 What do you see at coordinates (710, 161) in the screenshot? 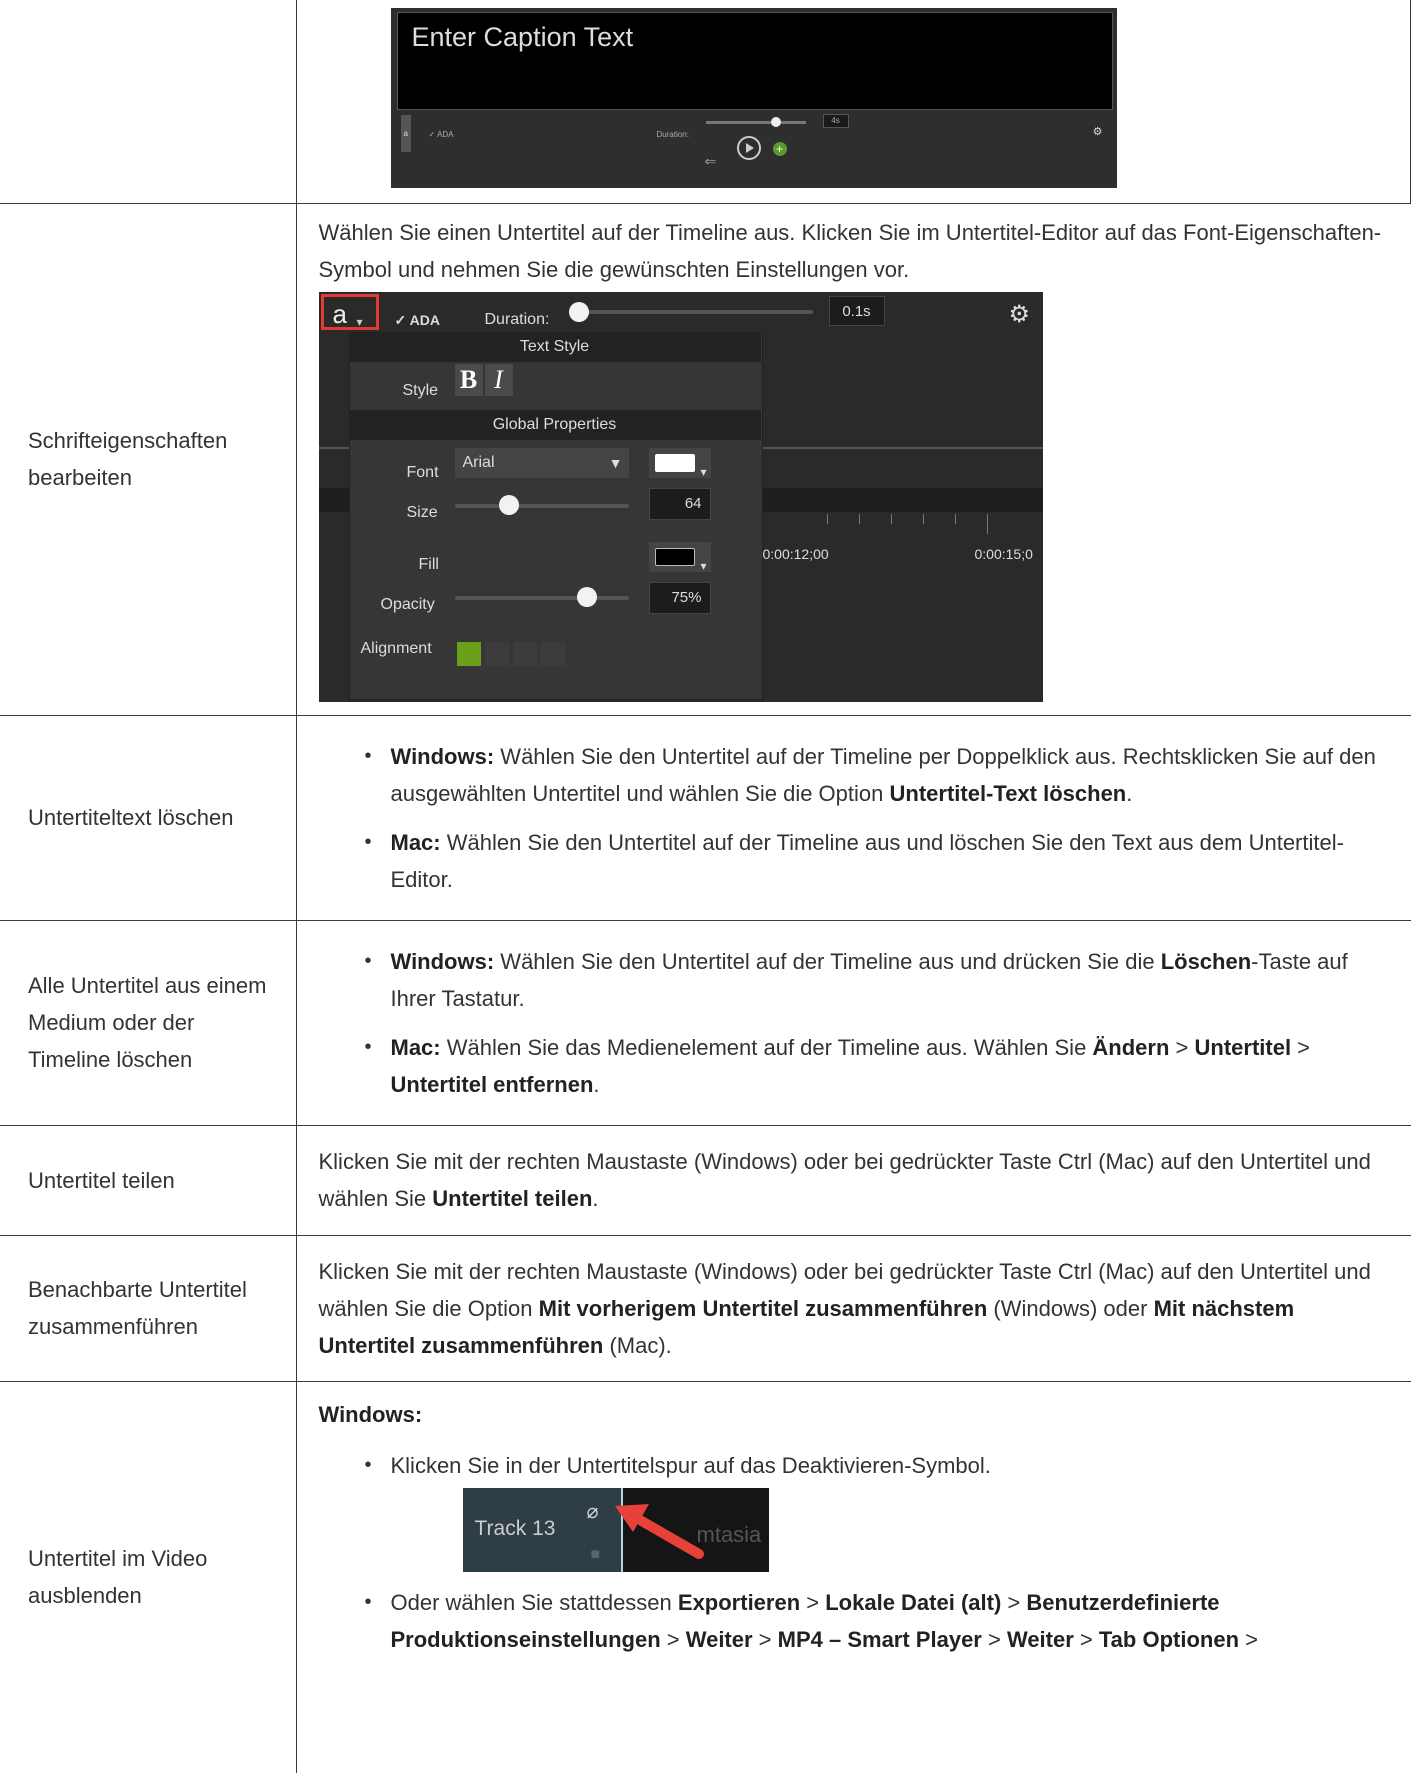
I see `arrow-left-icon: ⇐` at bounding box center [710, 161].